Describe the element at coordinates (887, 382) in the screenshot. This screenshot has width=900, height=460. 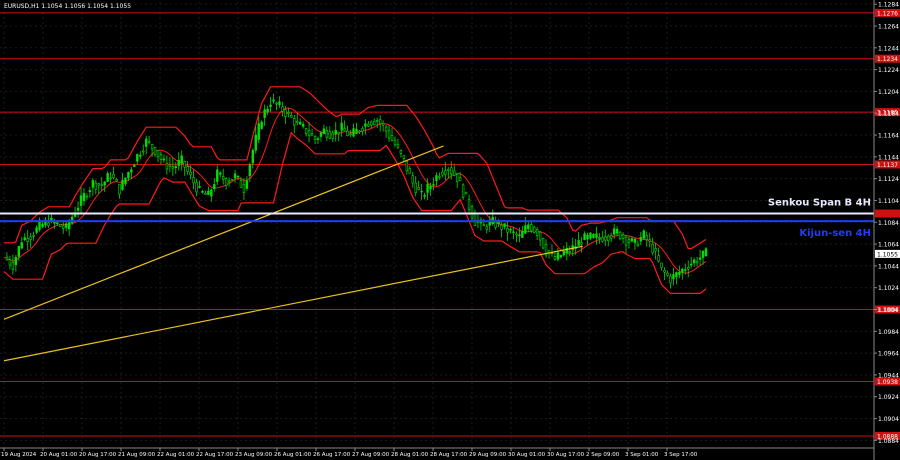
I see `level-price-label: 1.0938` at that location.